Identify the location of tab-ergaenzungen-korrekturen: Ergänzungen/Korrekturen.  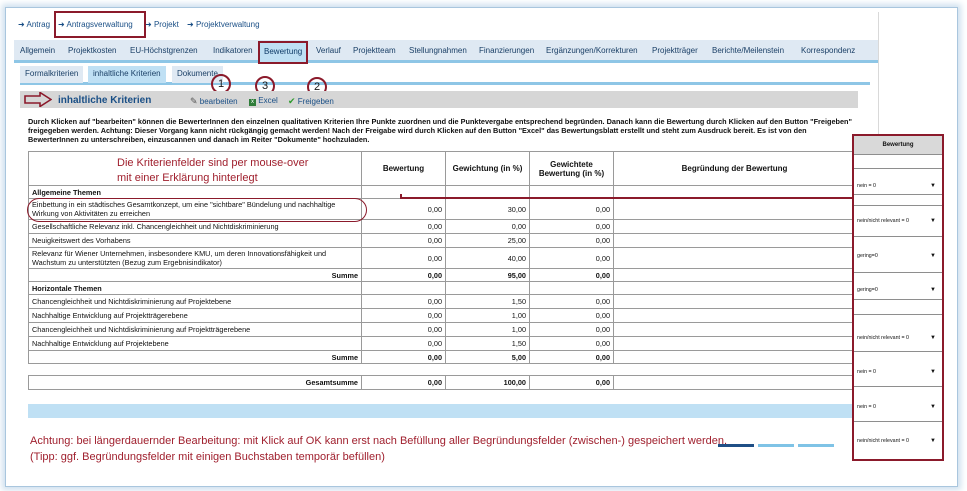
(592, 50).